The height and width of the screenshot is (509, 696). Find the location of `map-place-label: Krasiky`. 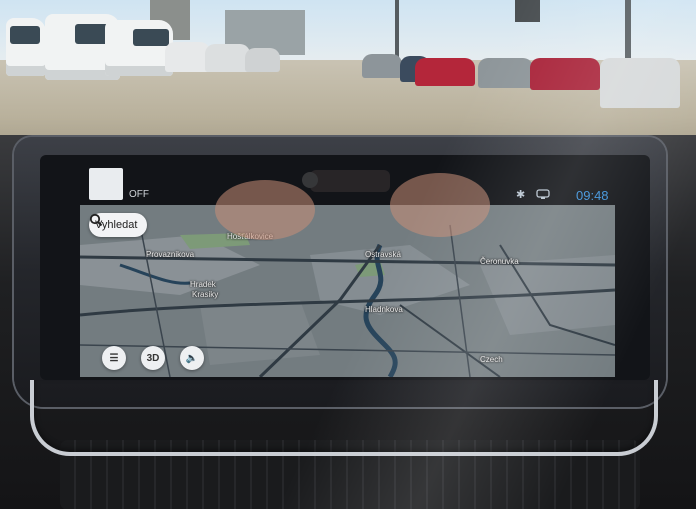

map-place-label: Krasiky is located at coordinates (205, 294).